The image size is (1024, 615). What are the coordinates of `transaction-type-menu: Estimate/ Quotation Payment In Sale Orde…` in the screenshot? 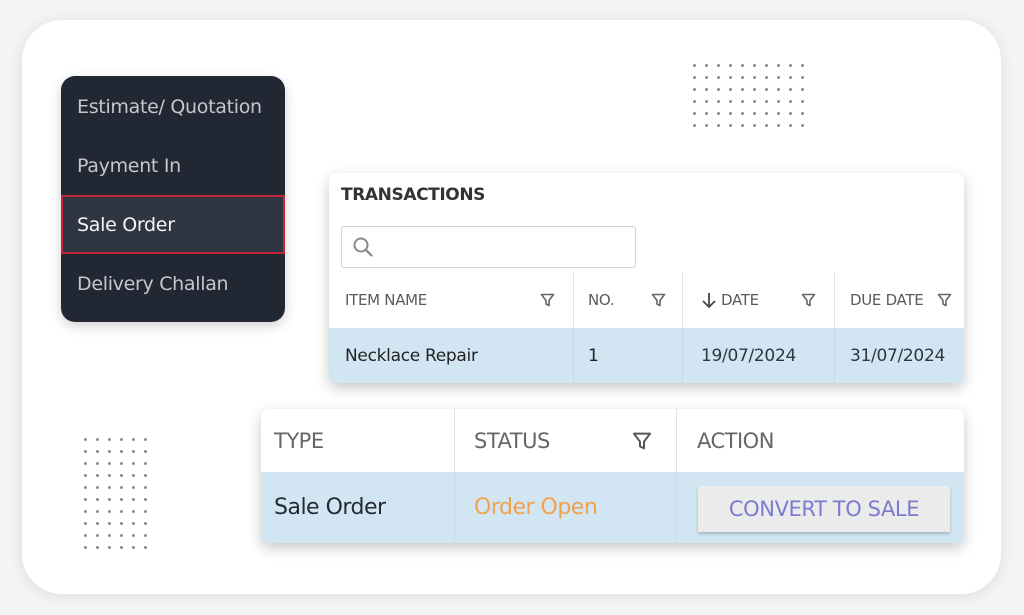 It's located at (173, 199).